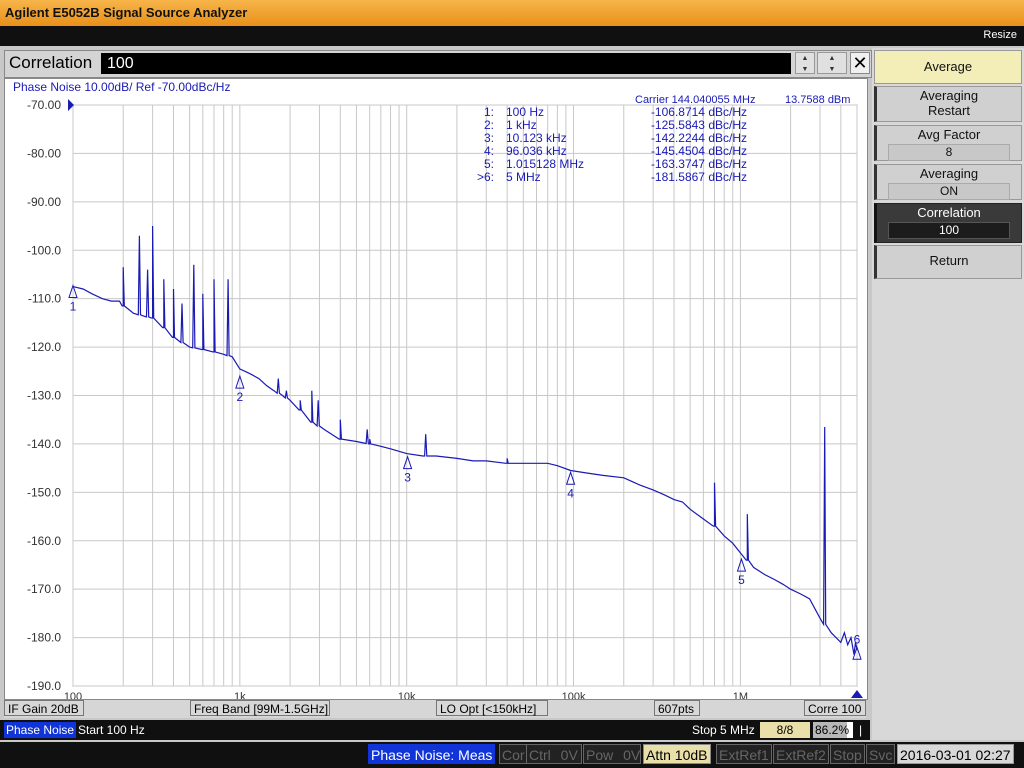 This screenshot has width=1024, height=768. What do you see at coordinates (949, 191) in the screenshot?
I see `averaging-value: ON` at bounding box center [949, 191].